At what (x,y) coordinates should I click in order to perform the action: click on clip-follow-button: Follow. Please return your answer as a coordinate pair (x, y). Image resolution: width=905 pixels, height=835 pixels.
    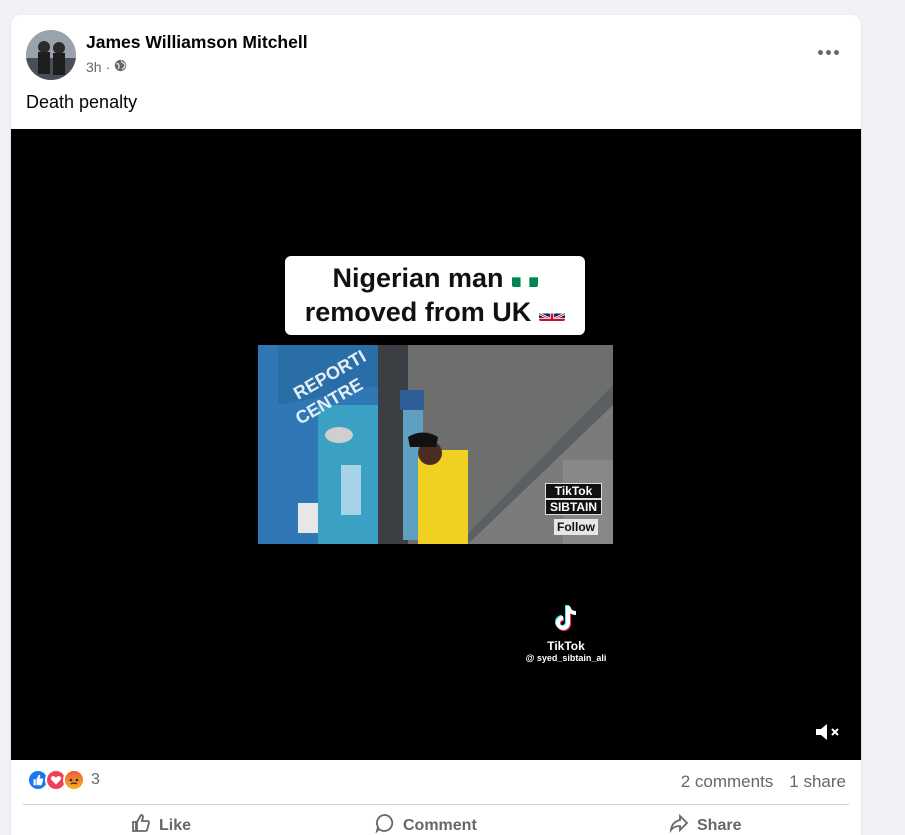
    Looking at the image, I should click on (576, 527).